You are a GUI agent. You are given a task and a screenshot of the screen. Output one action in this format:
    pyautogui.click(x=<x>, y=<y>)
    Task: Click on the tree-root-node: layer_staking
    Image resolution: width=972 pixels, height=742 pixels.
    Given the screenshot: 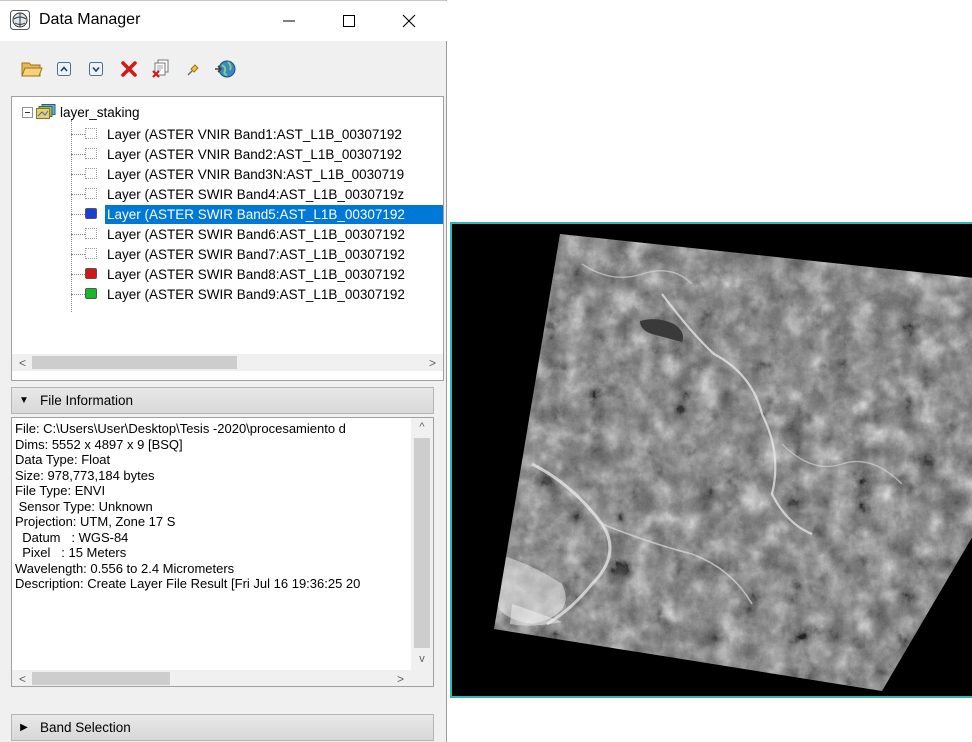 What is the action you would take?
    pyautogui.click(x=81, y=112)
    